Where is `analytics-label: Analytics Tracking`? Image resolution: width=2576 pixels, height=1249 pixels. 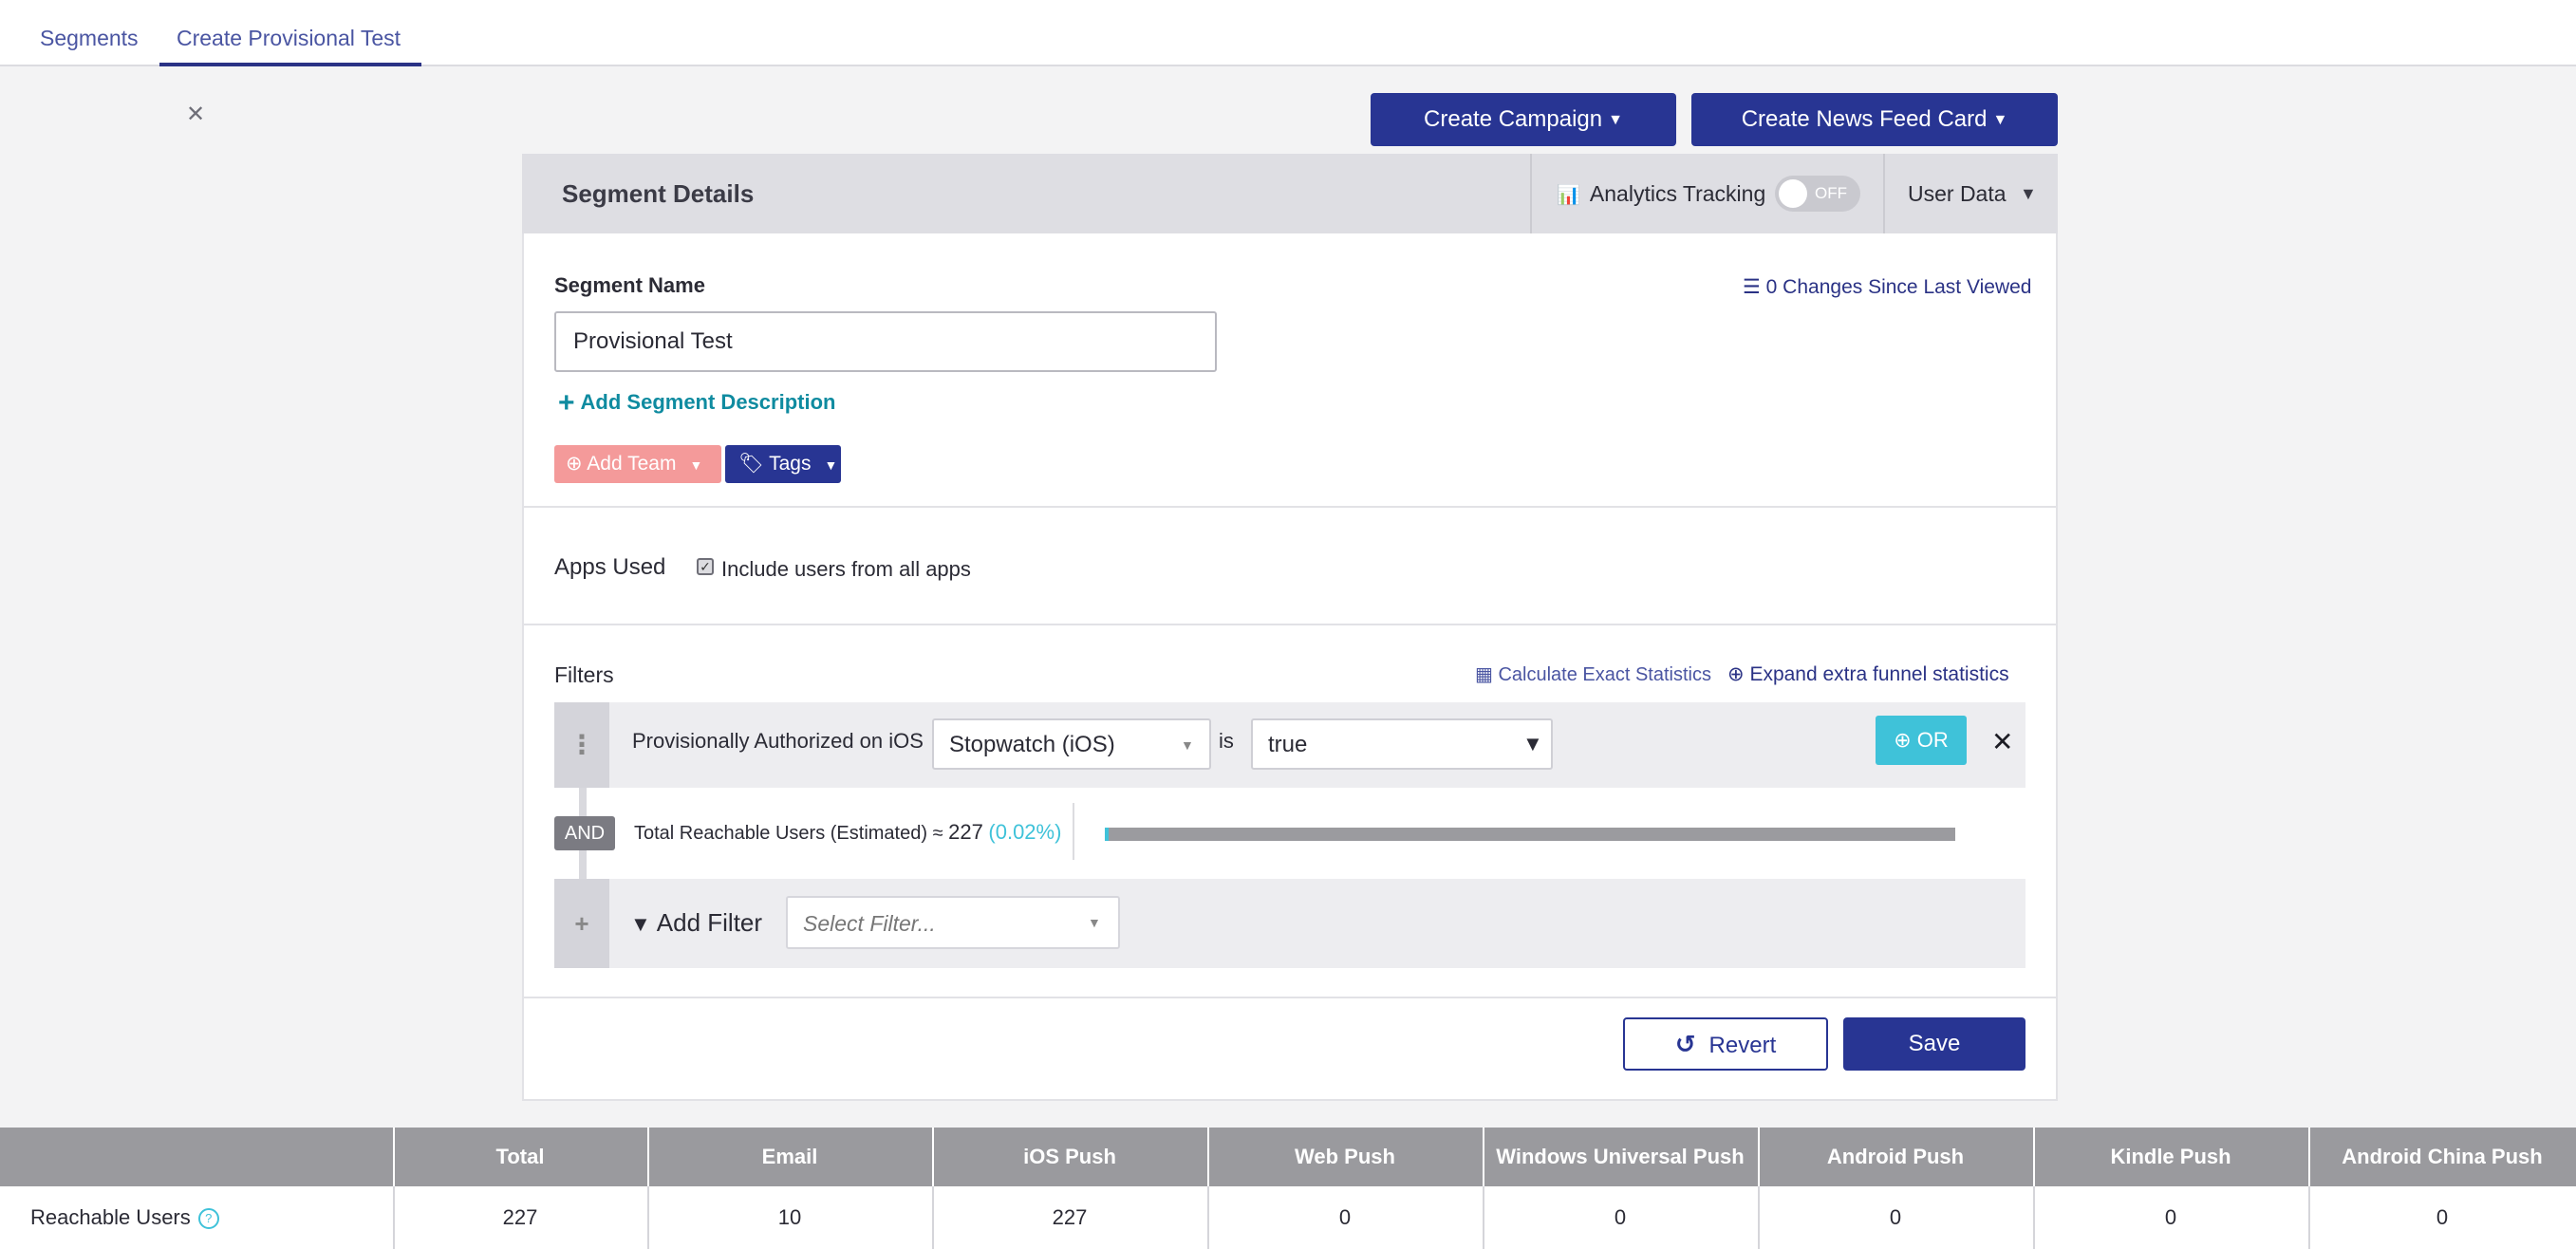
analytics-label: Analytics Tracking is located at coordinates (1678, 193).